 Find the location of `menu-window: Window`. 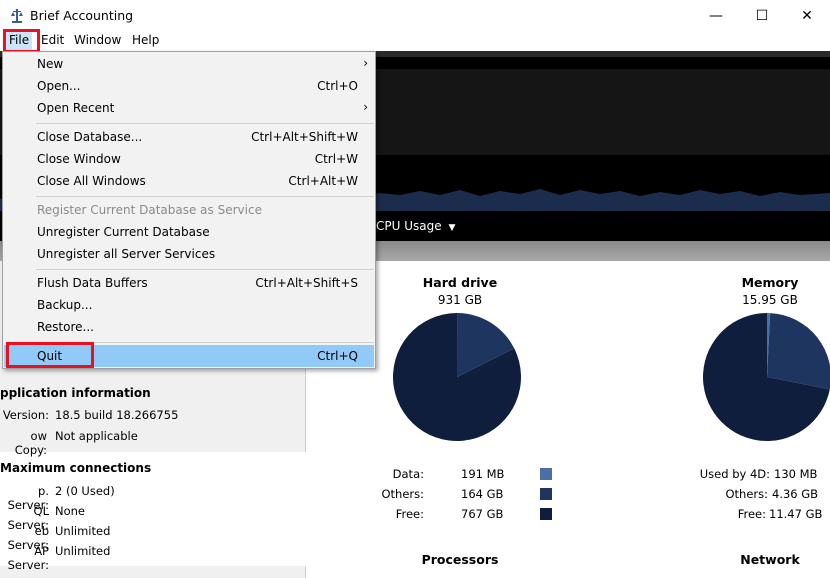

menu-window: Window is located at coordinates (97, 40).